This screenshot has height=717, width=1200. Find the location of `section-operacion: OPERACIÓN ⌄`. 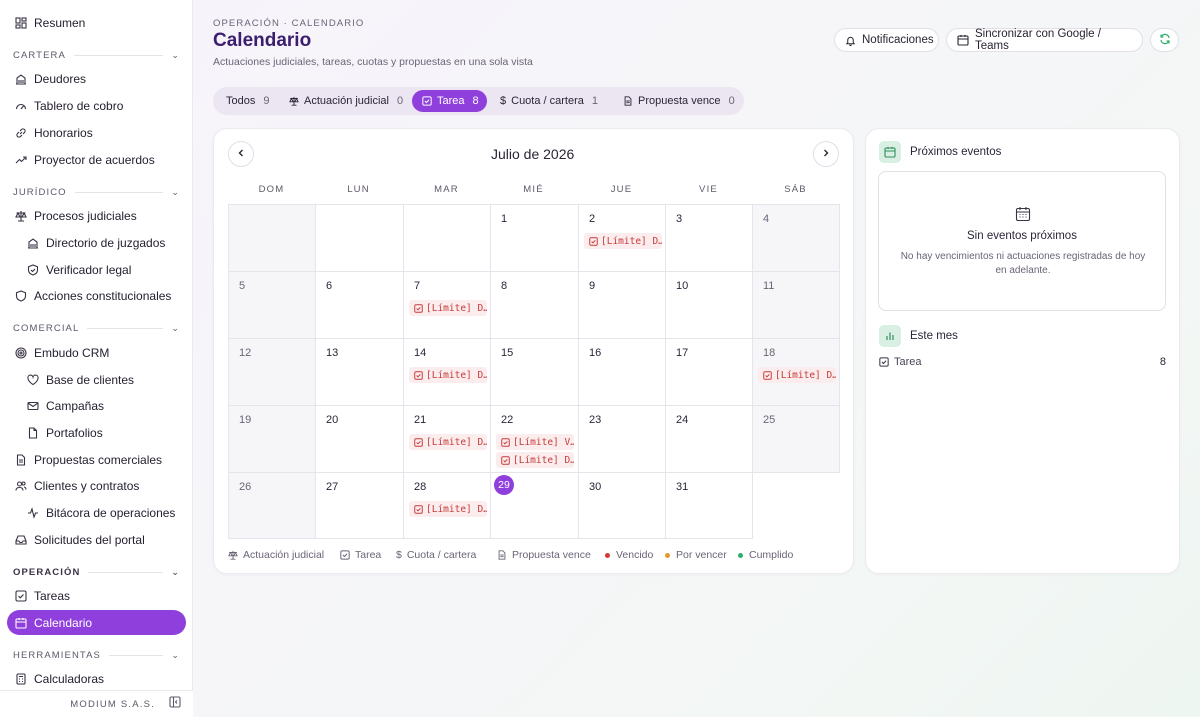

section-operacion: OPERACIÓN ⌄ is located at coordinates (96, 572).